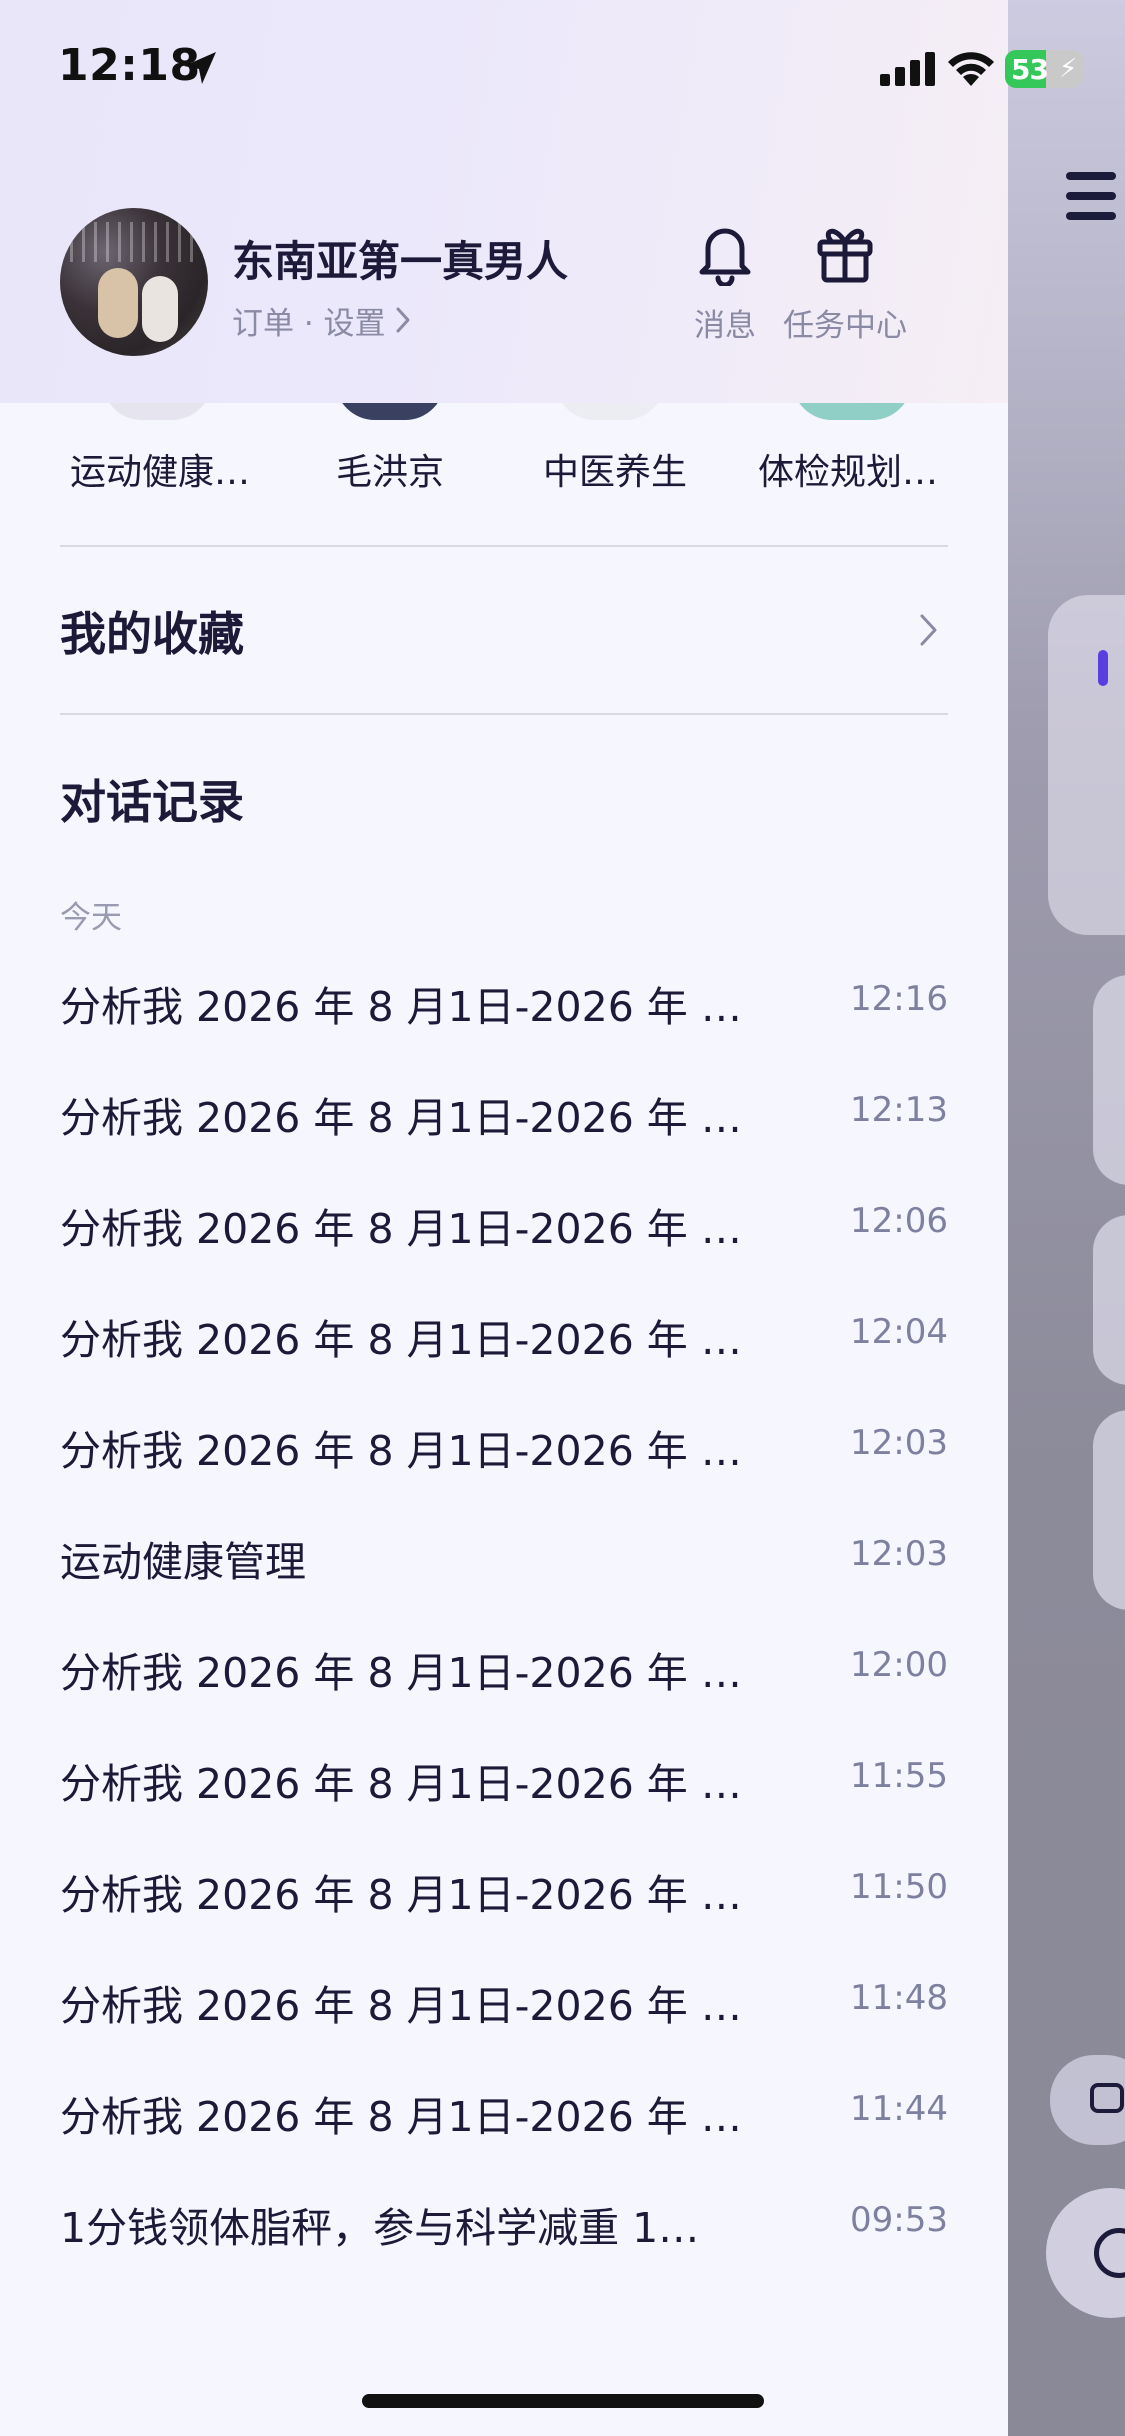 The width and height of the screenshot is (1125, 2436). What do you see at coordinates (1103, 668) in the screenshot?
I see `accent-bar` at bounding box center [1103, 668].